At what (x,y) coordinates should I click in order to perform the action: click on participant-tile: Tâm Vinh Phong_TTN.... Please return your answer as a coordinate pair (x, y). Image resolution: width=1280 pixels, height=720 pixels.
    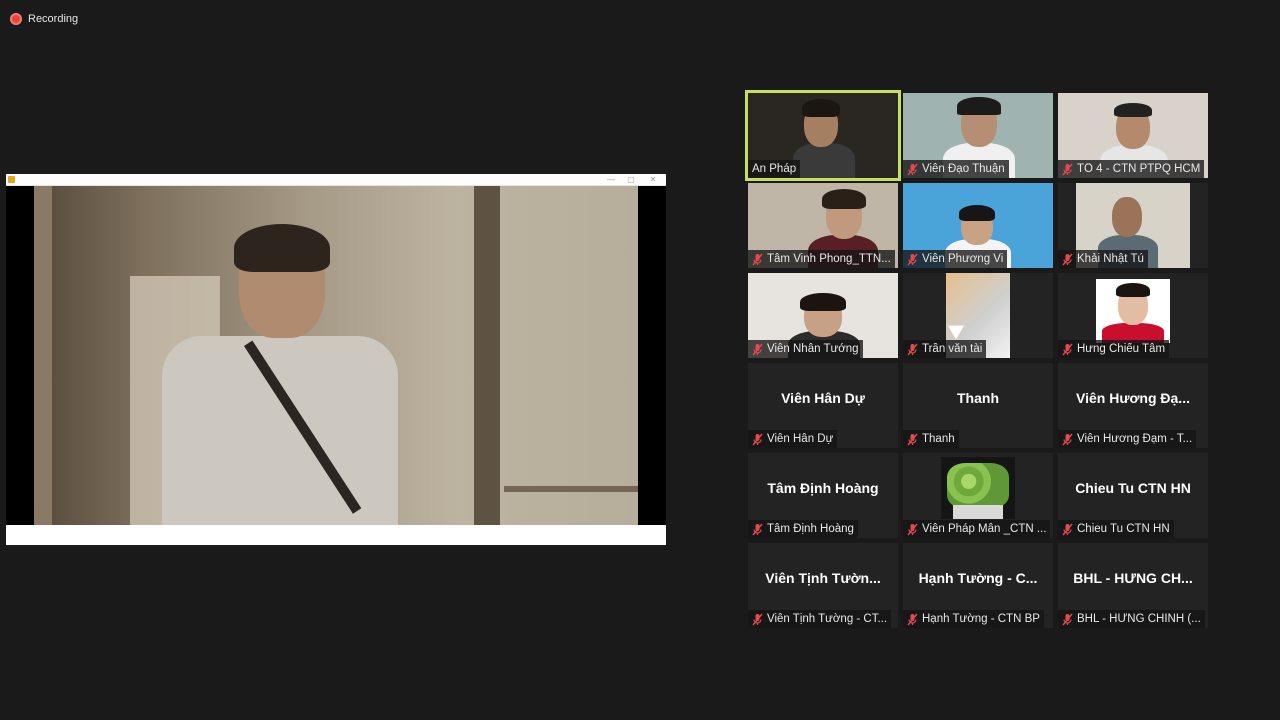
    Looking at the image, I should click on (823, 225).